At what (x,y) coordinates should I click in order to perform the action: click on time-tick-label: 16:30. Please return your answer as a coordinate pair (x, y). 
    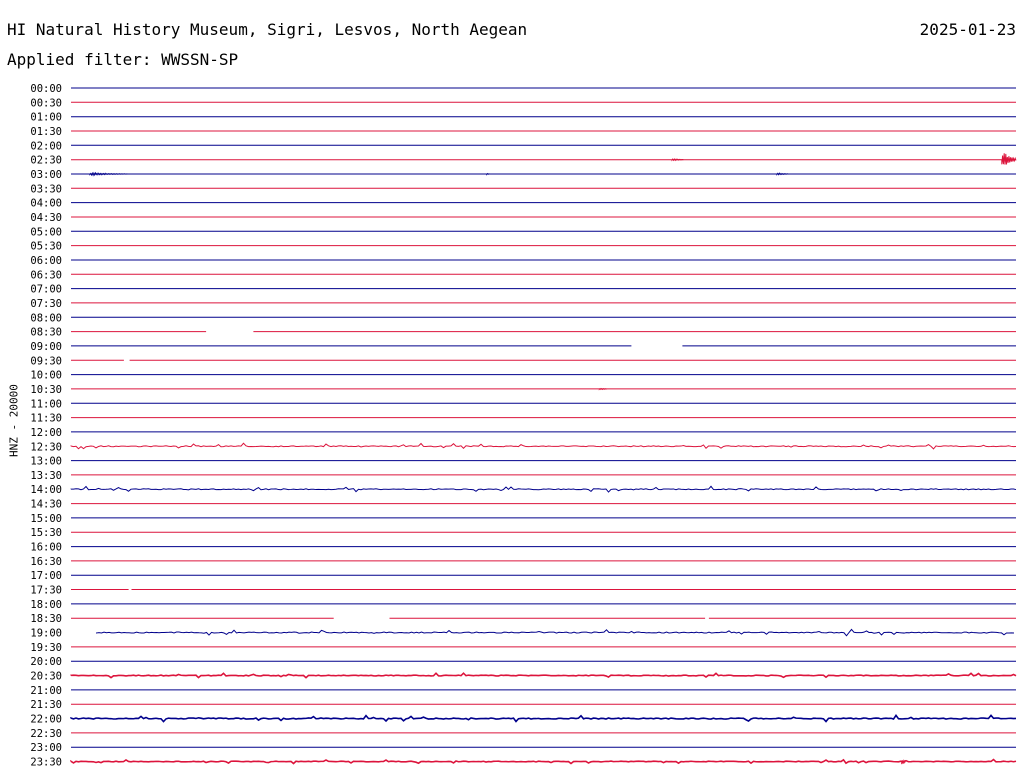
    Looking at the image, I should click on (46, 562).